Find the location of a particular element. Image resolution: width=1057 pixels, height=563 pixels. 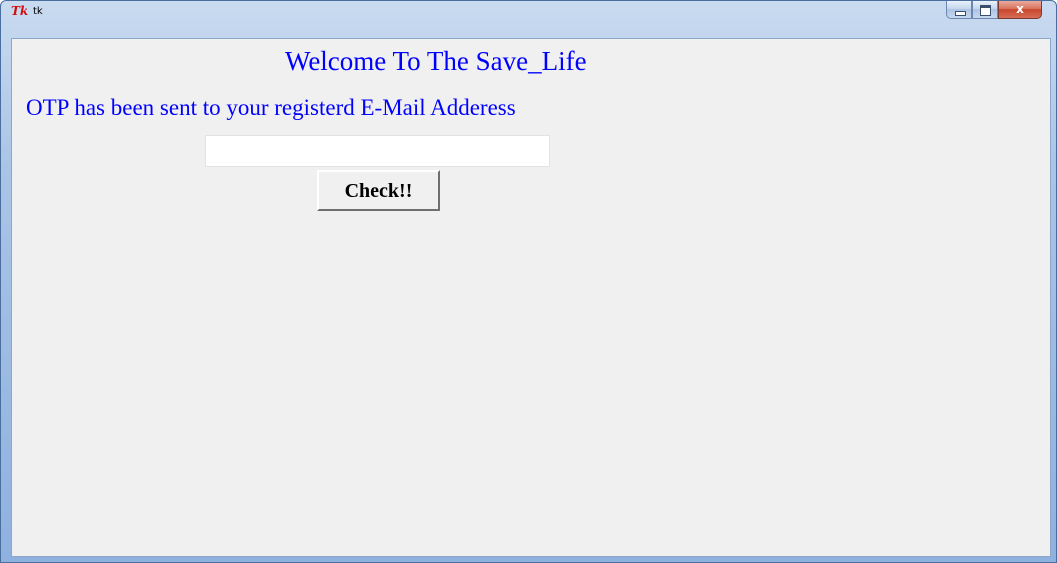

maximize-icon is located at coordinates (985, 10).